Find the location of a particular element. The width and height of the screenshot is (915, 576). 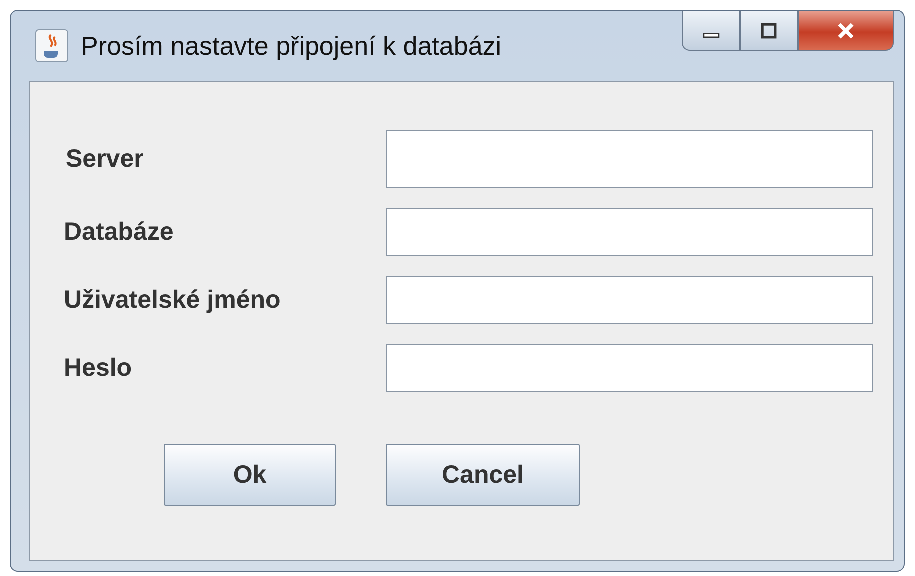

cup-icon is located at coordinates (52, 46).